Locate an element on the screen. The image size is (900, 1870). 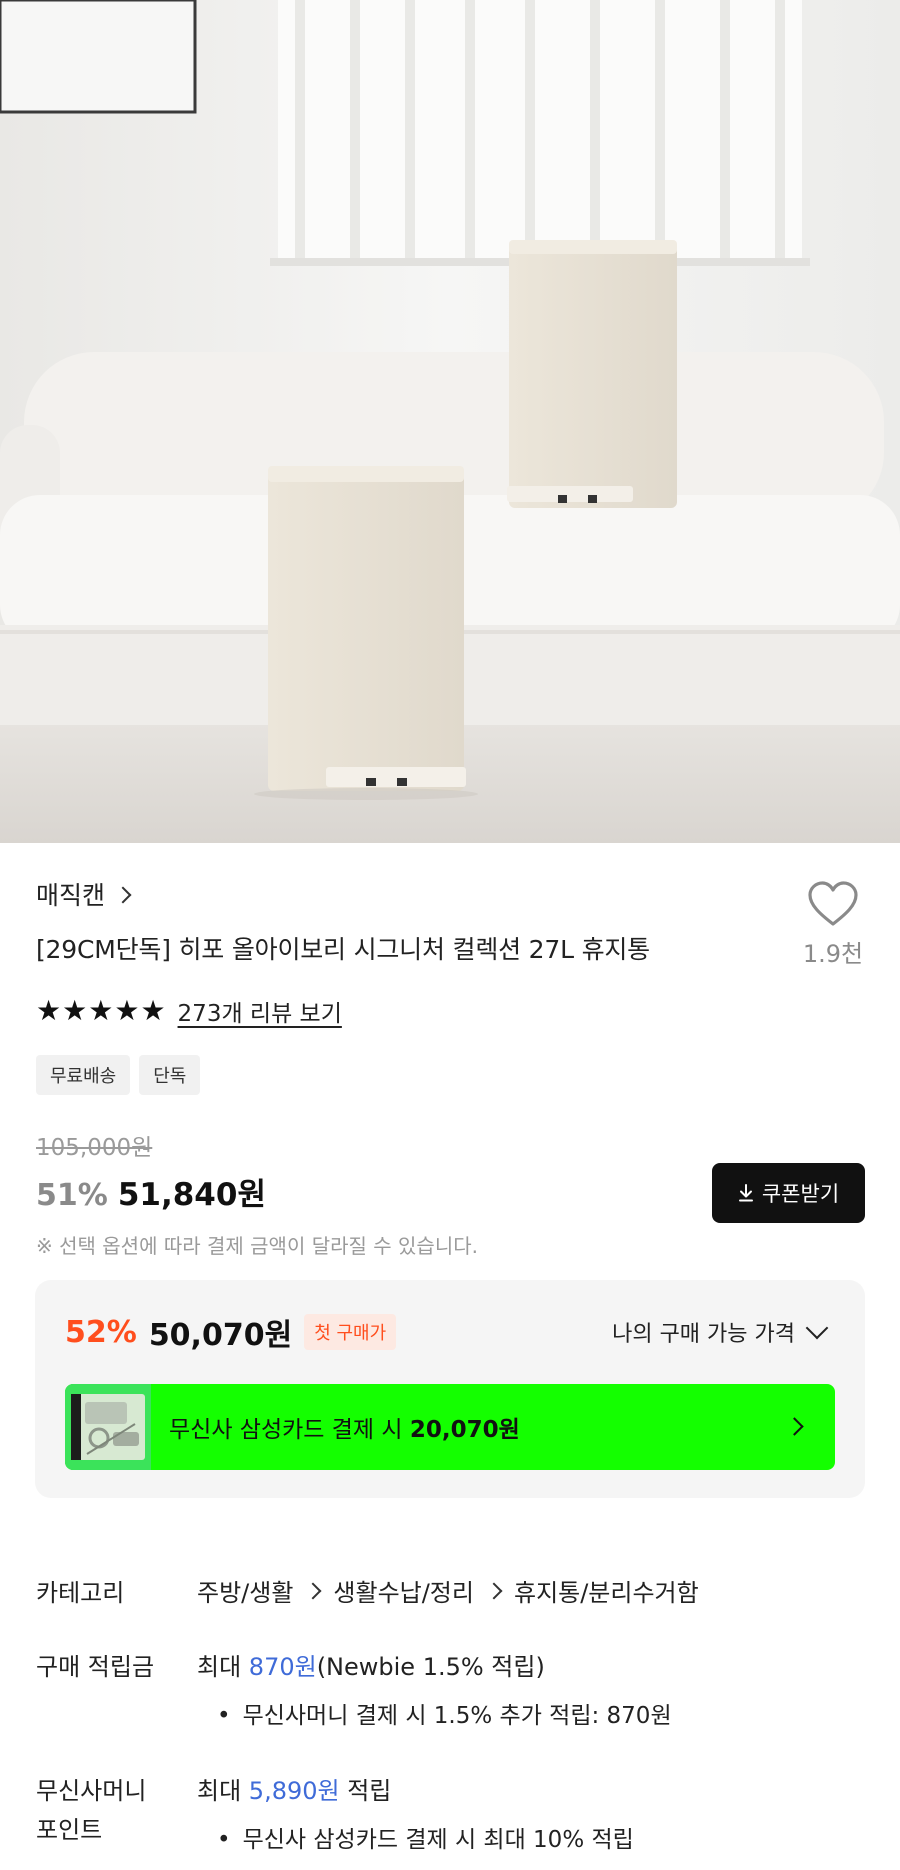
like-button: 1.9천 is located at coordinates (833, 924).